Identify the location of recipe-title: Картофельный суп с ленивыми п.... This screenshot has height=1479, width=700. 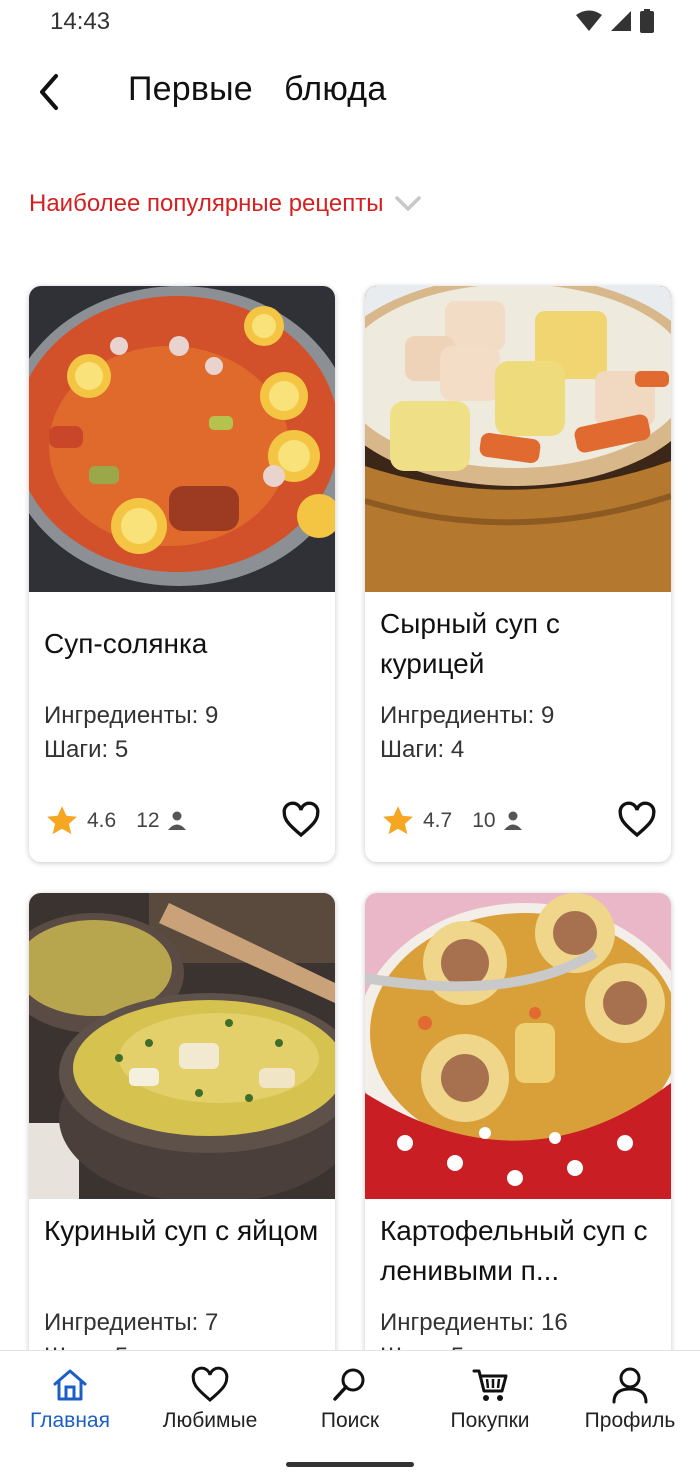
(514, 1250).